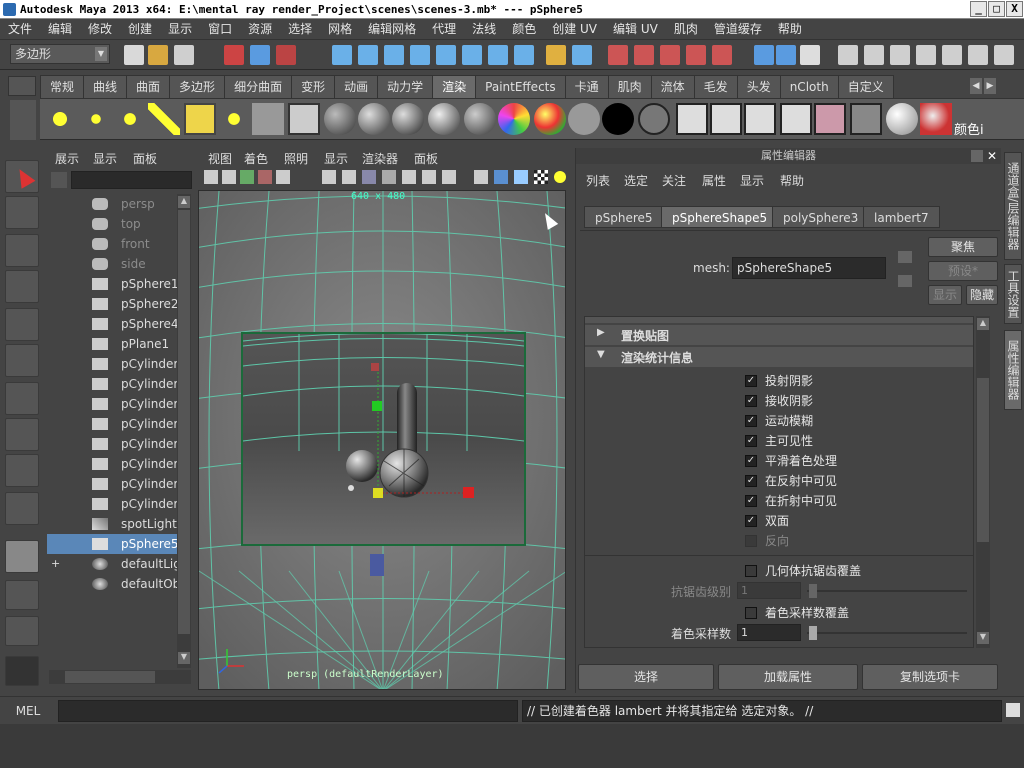  Describe the element at coordinates (200, 119) in the screenshot. I see `area-light-icon` at that location.